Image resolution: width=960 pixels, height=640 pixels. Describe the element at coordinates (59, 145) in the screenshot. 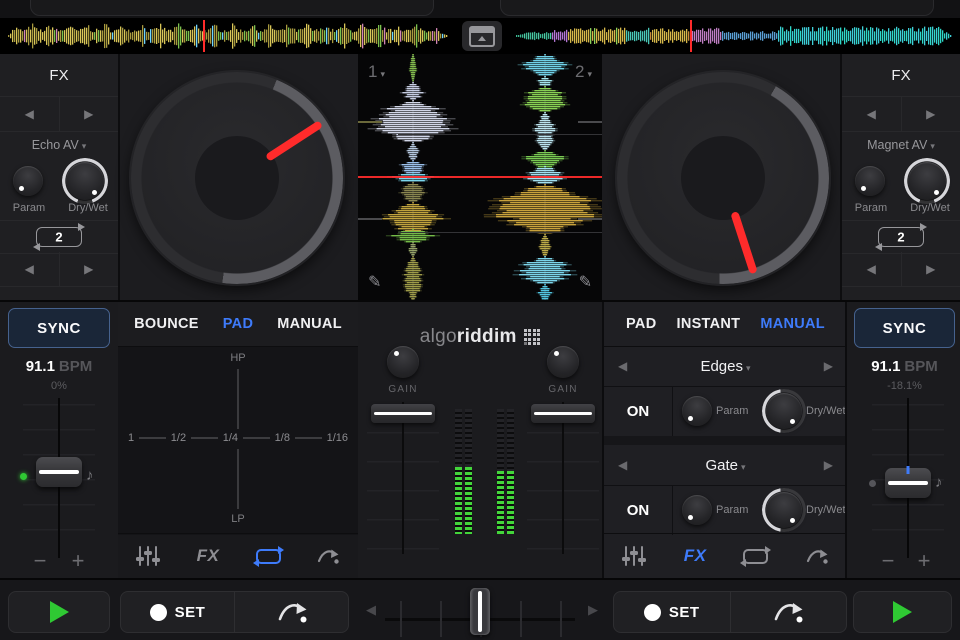

I see `deck1-fx-select: Echo AV ▾` at that location.